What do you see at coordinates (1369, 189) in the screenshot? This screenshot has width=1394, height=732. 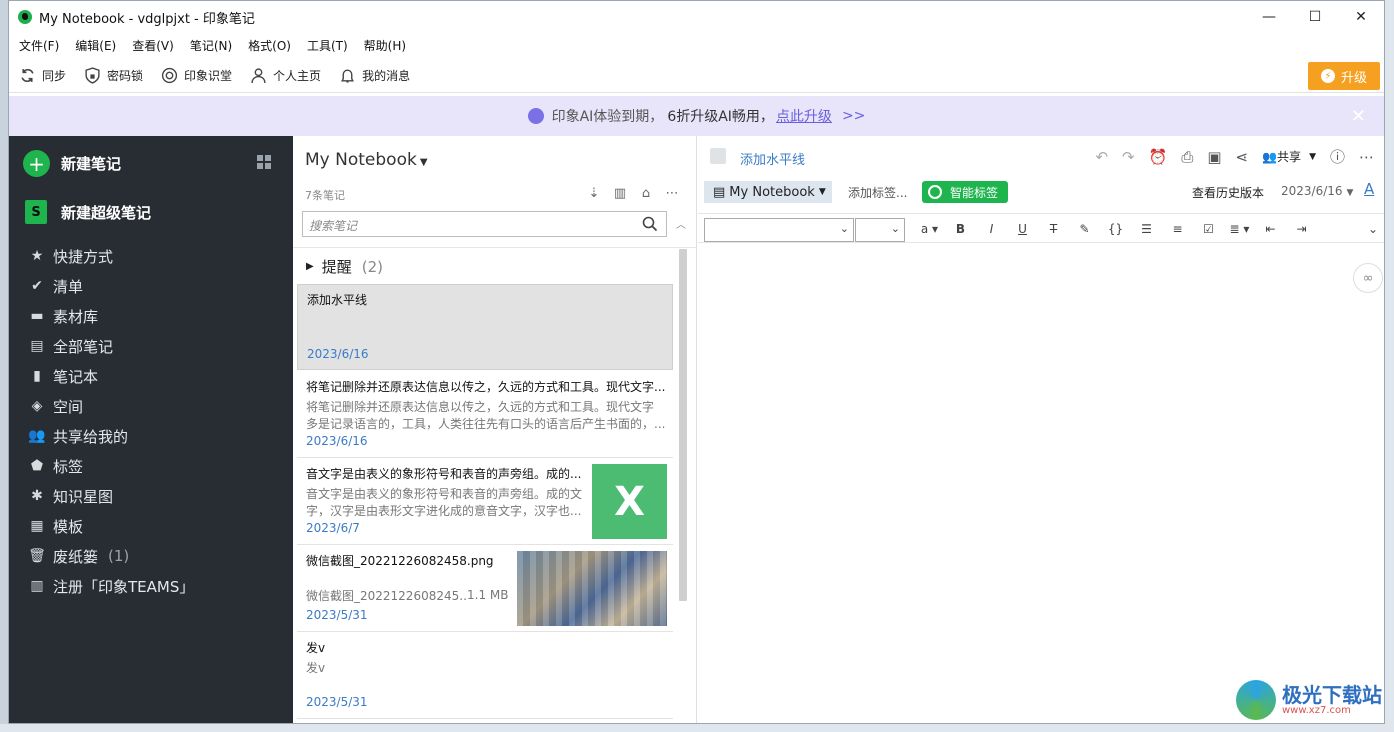 I see `font-style-icon: A` at bounding box center [1369, 189].